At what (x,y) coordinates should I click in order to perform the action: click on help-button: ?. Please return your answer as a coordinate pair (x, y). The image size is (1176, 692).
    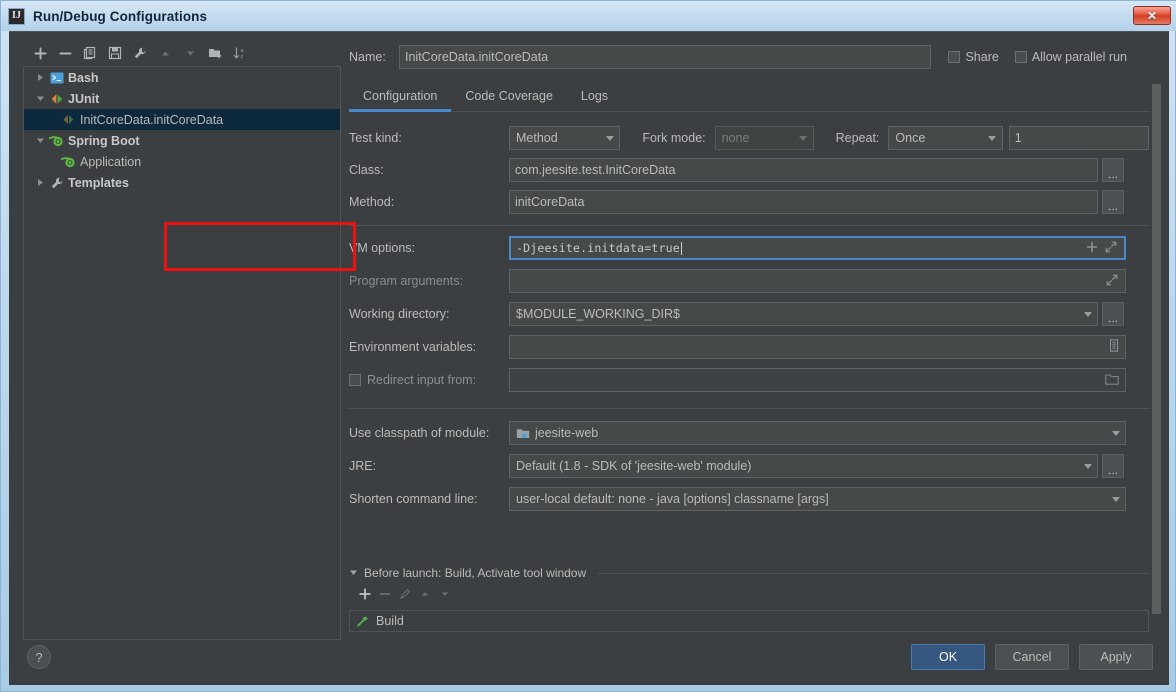
    Looking at the image, I should click on (39, 657).